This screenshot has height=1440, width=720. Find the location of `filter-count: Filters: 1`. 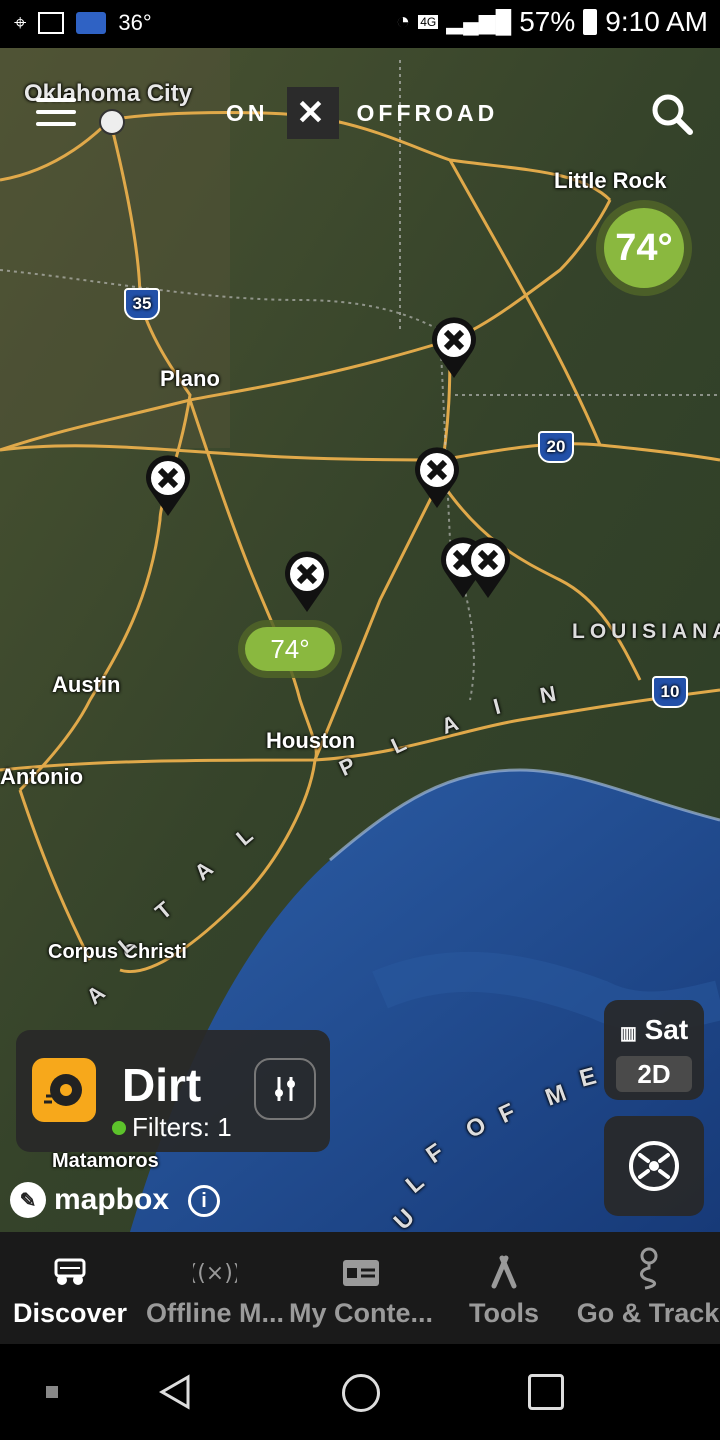

filter-count: Filters: 1 is located at coordinates (172, 1127).